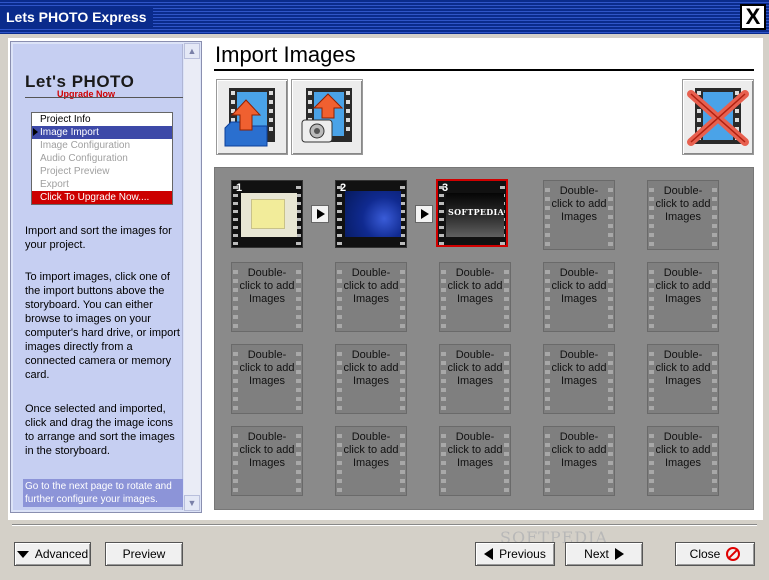 The image size is (769, 580). What do you see at coordinates (753, 17) in the screenshot?
I see `close-window-button: X` at bounding box center [753, 17].